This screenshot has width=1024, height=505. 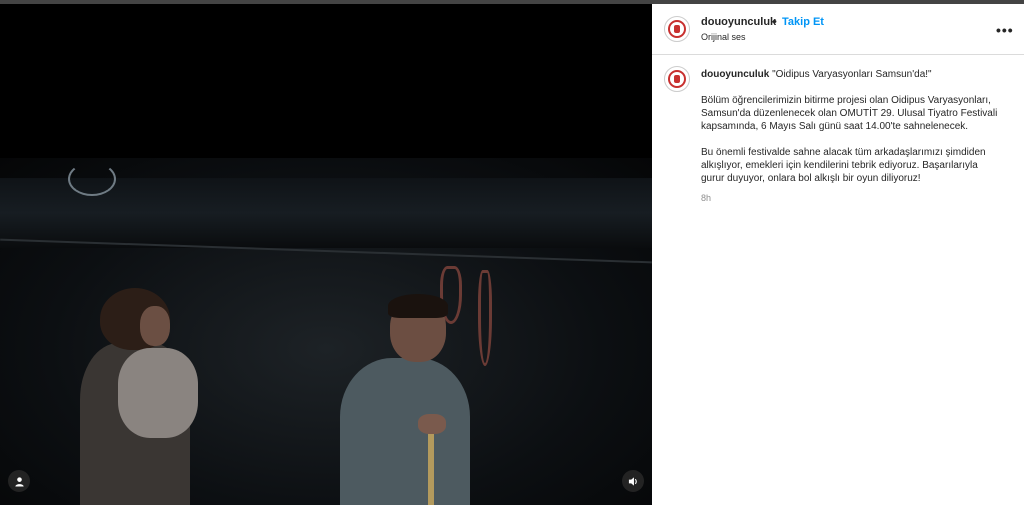 I want to click on mute-button, so click(x=633, y=481).